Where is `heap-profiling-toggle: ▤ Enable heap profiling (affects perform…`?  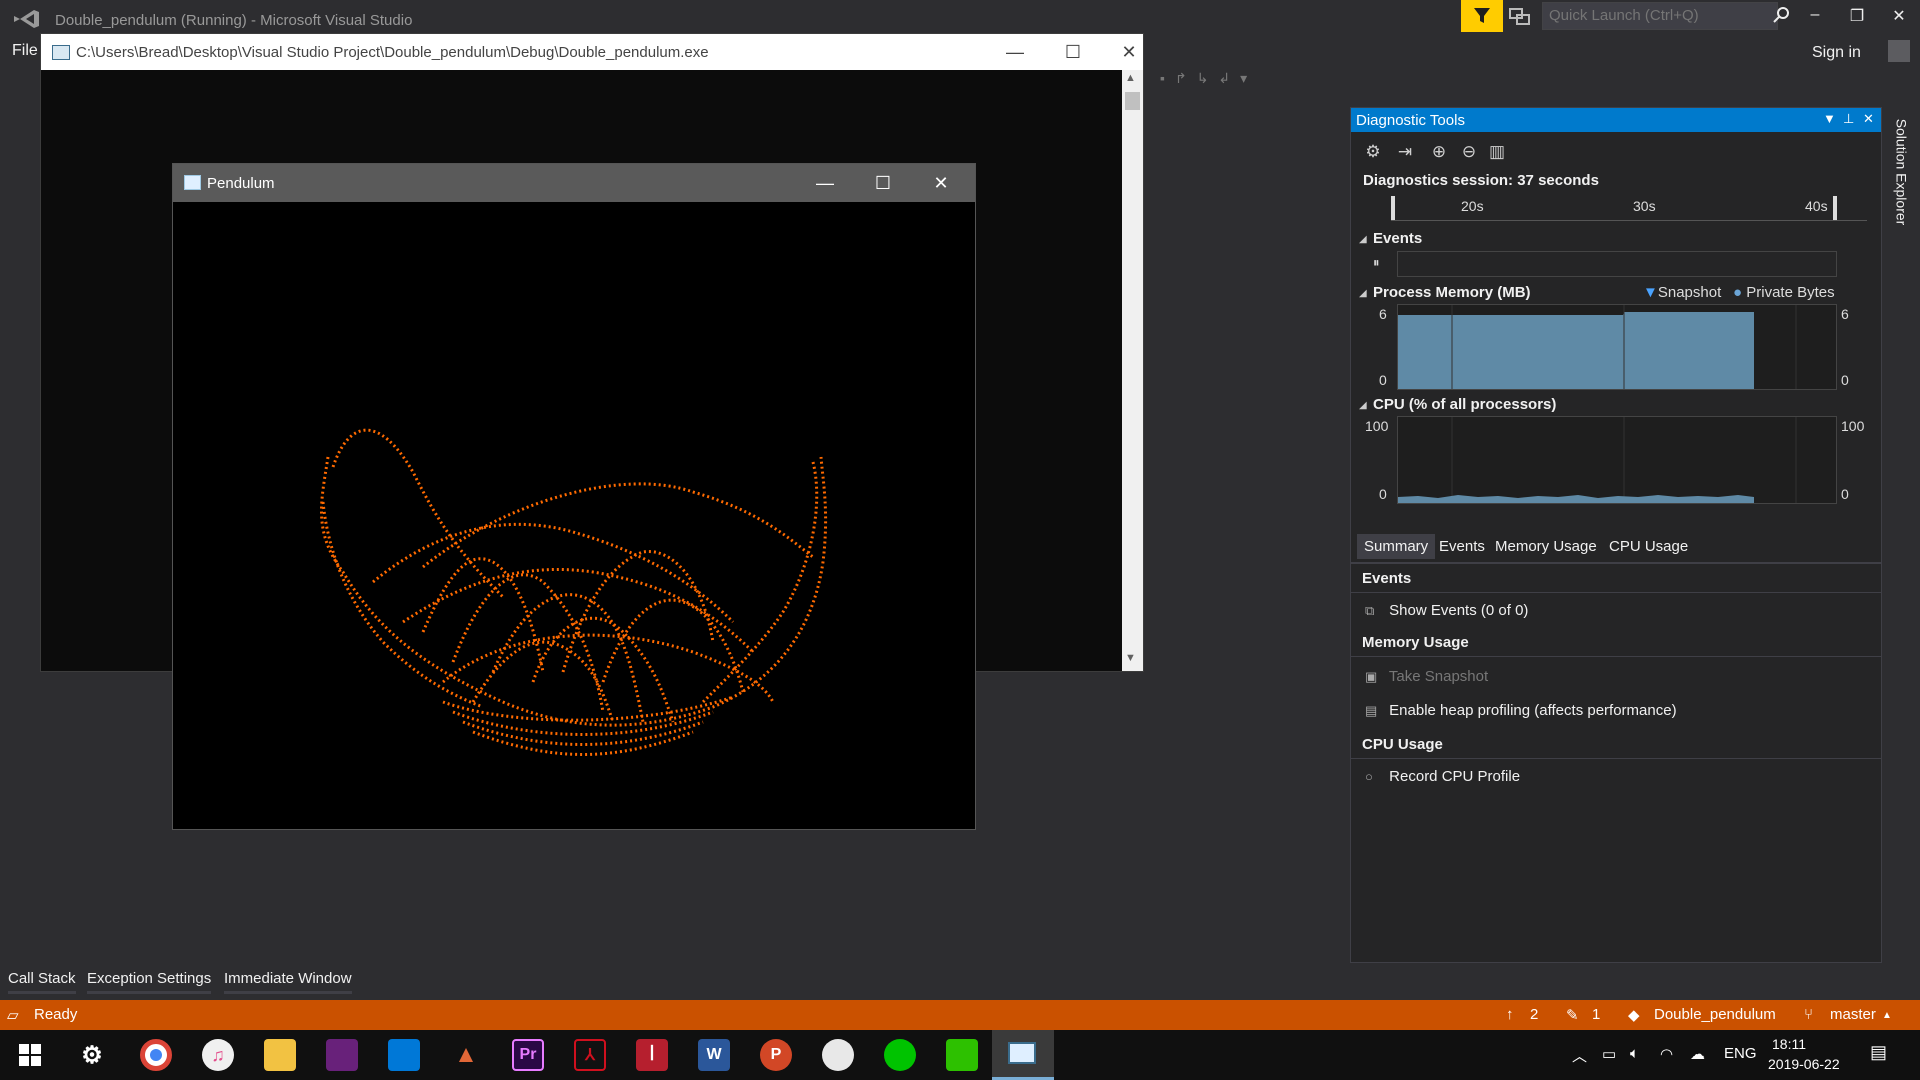
heap-profiling-toggle: ▤ Enable heap profiling (affects perform… is located at coordinates (1521, 710).